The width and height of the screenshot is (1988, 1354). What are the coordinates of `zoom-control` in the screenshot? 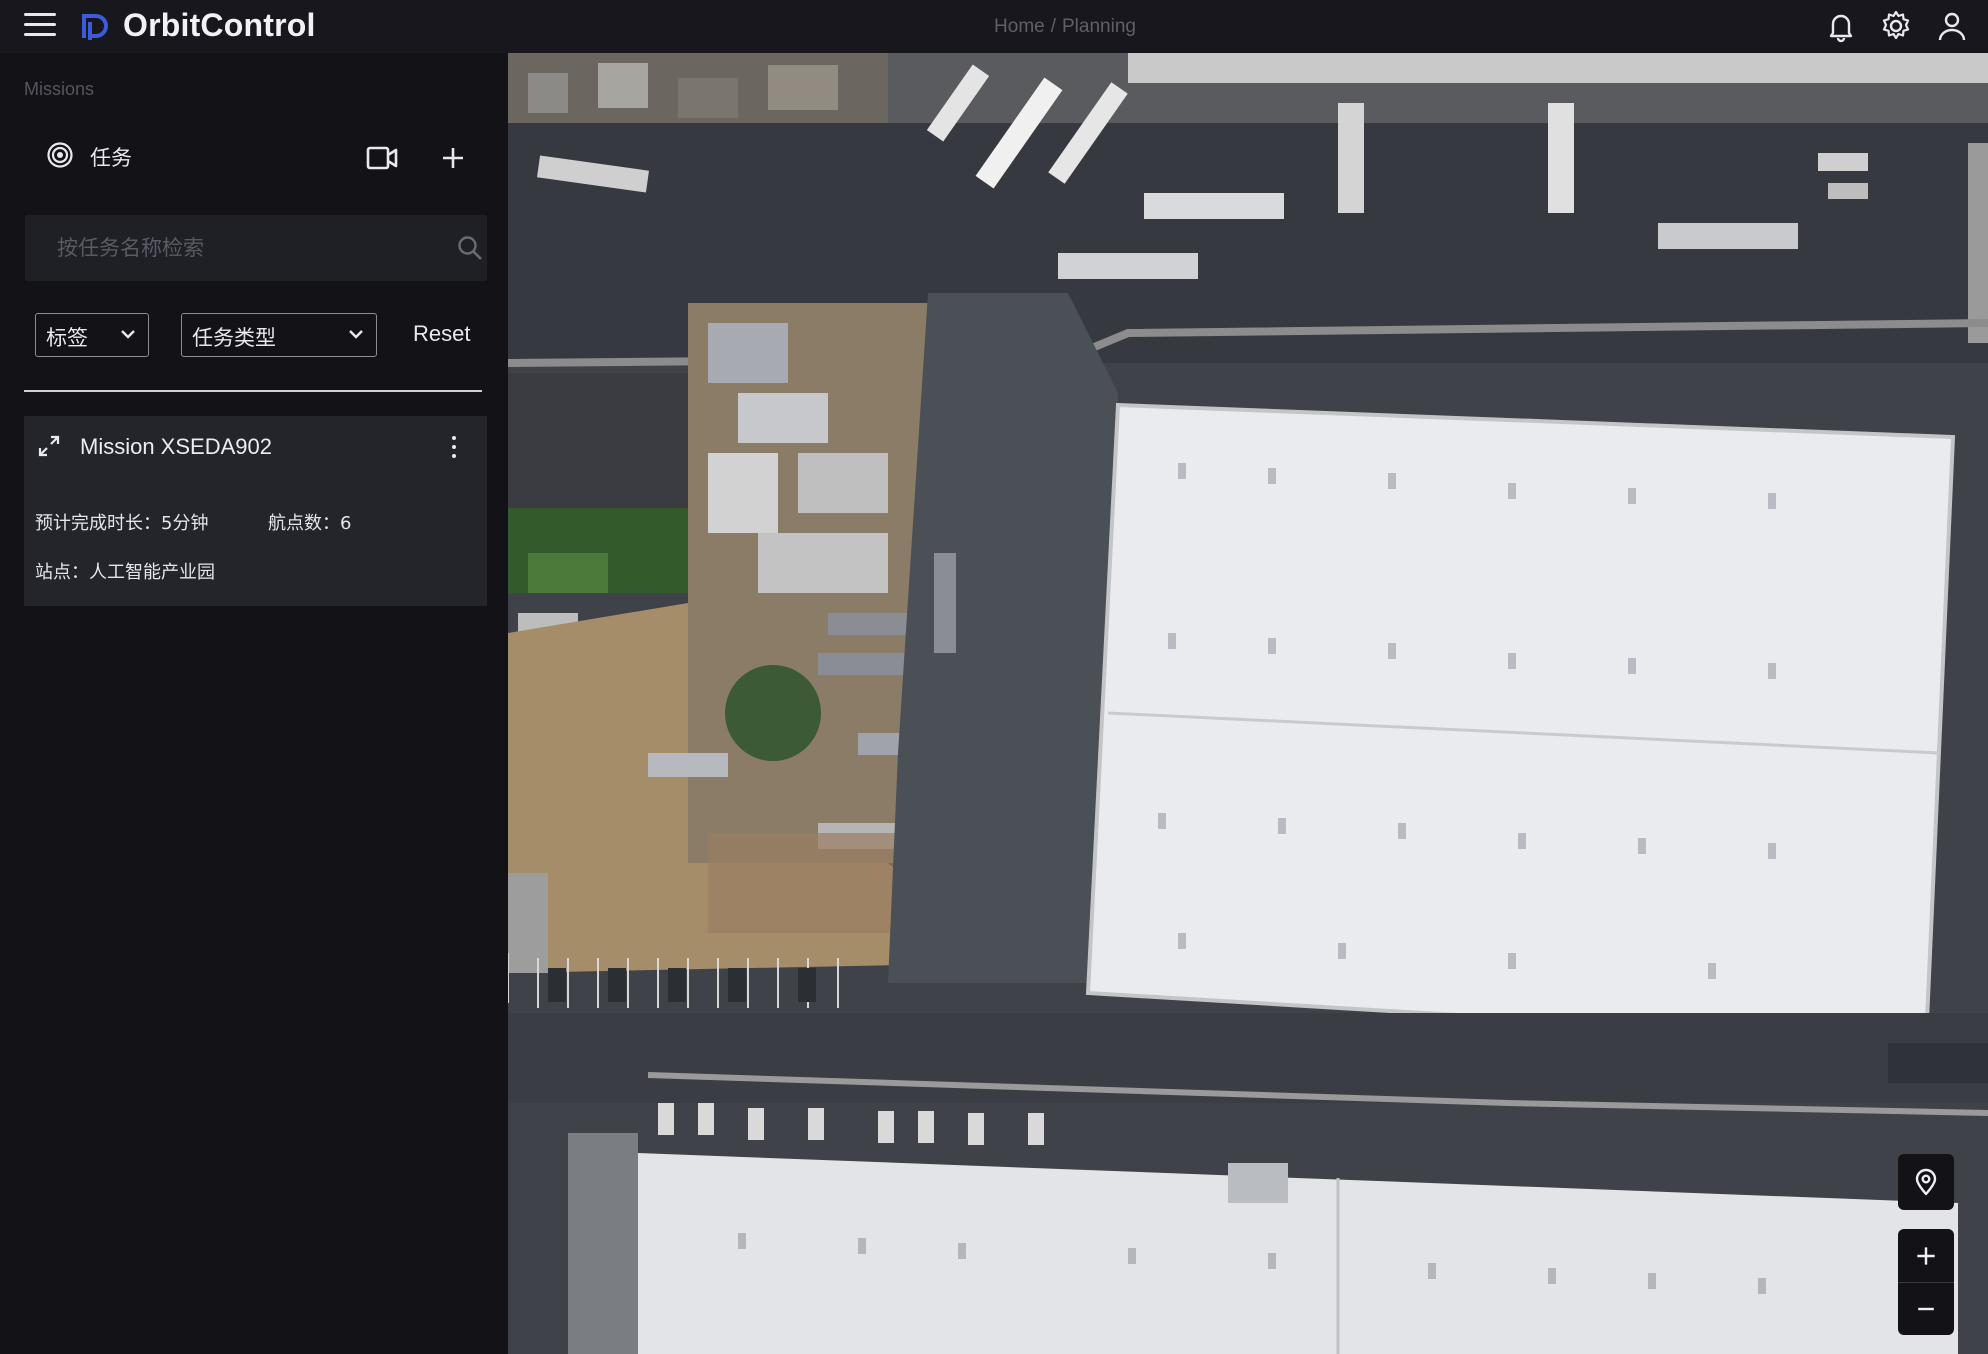 It's located at (1926, 1282).